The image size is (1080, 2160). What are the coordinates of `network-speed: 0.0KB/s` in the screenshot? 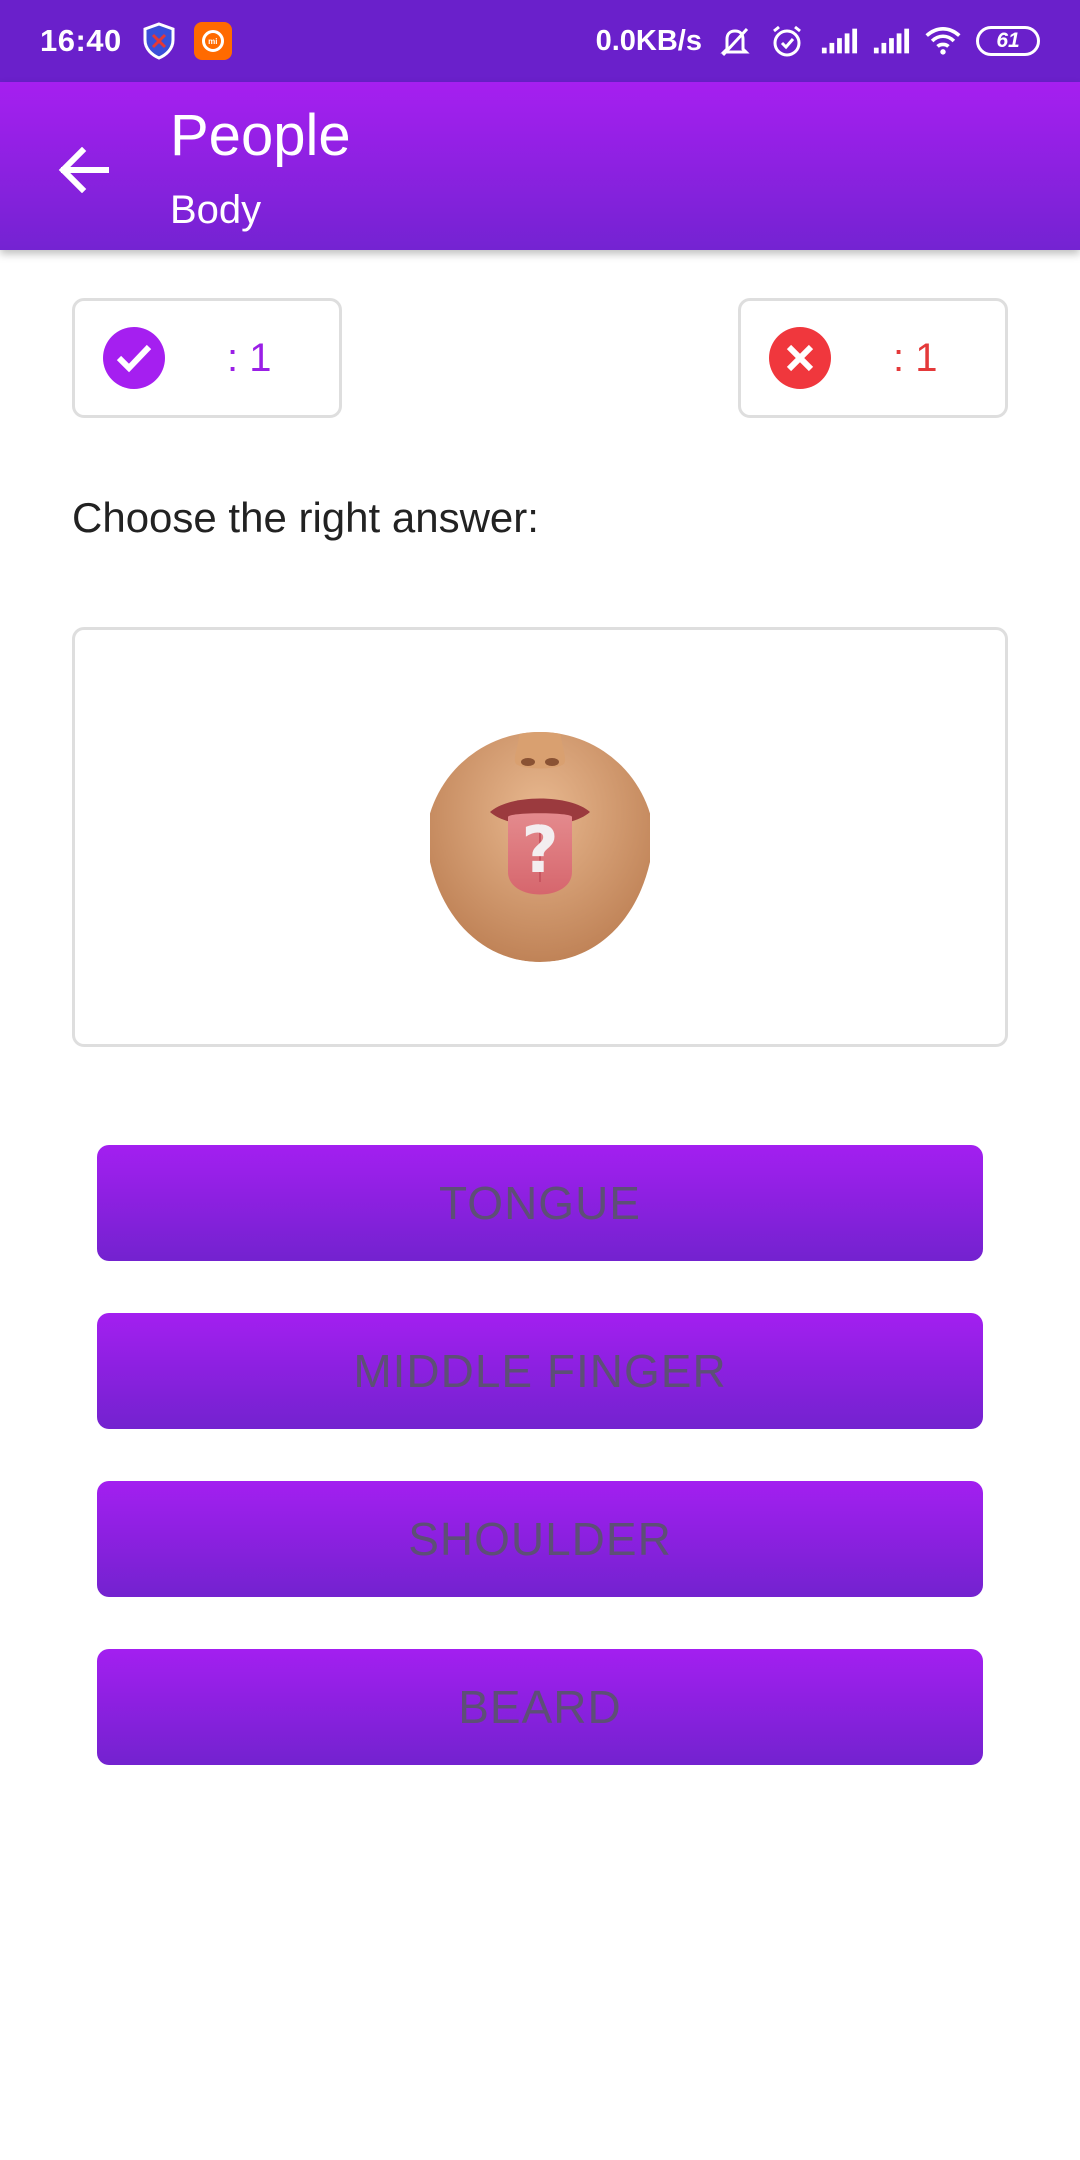 It's located at (648, 40).